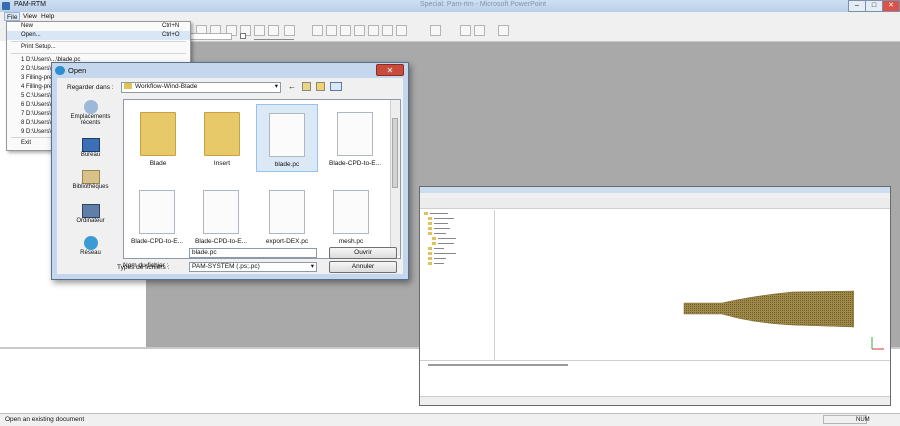 This screenshot has height=426, width=900. I want to click on new-folder-icon, so click(320, 86).